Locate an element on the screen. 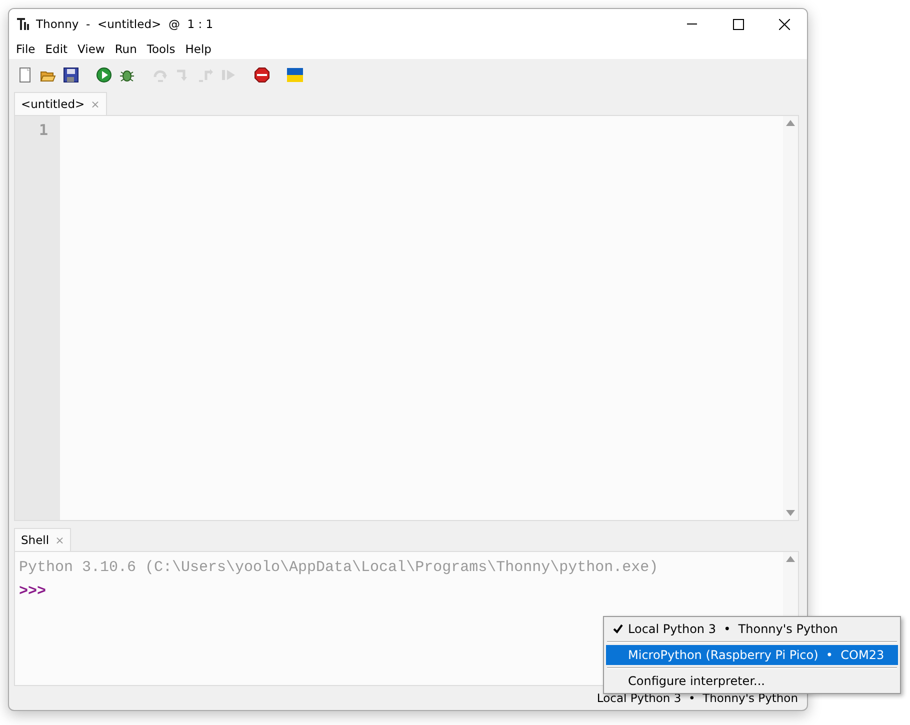 The image size is (910, 725). line-number: 1 is located at coordinates (43, 130).